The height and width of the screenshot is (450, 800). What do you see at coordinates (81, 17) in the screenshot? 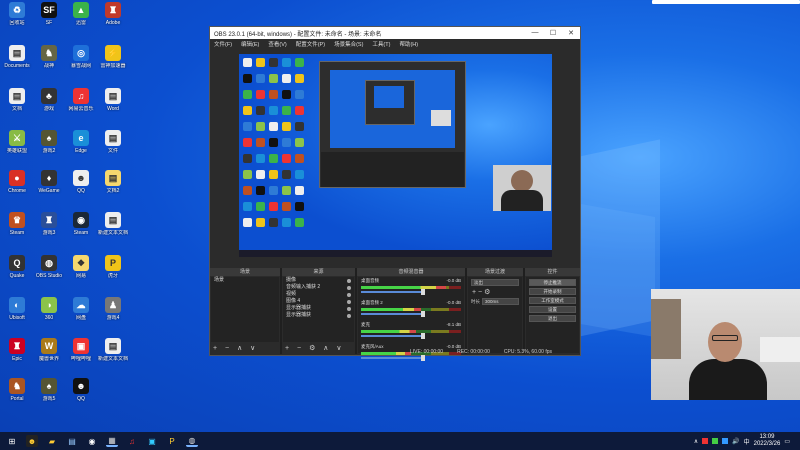
I see `desktop-icon: ▲ 迅雷` at bounding box center [81, 17].